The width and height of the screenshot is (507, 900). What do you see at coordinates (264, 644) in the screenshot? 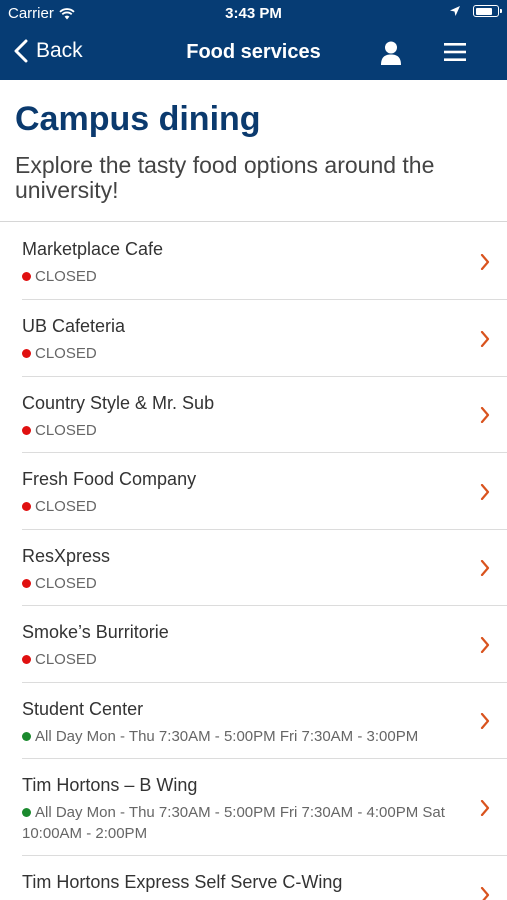
I see `list-item: Smoke’s Burritorie CLOSED` at bounding box center [264, 644].